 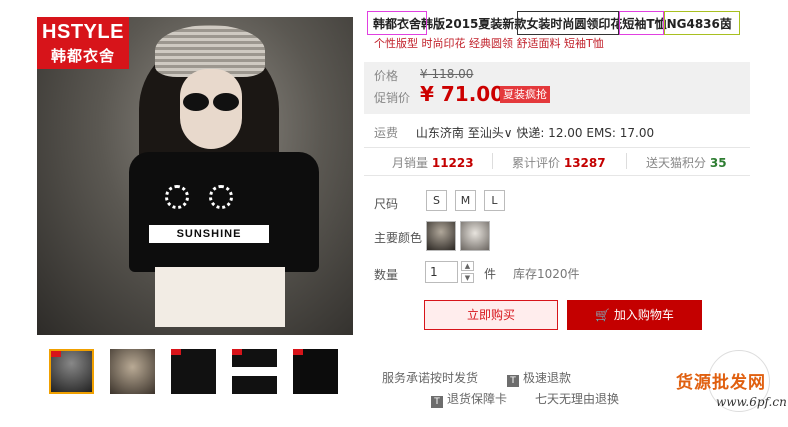 I want to click on size-option-m: M, so click(x=465, y=200).